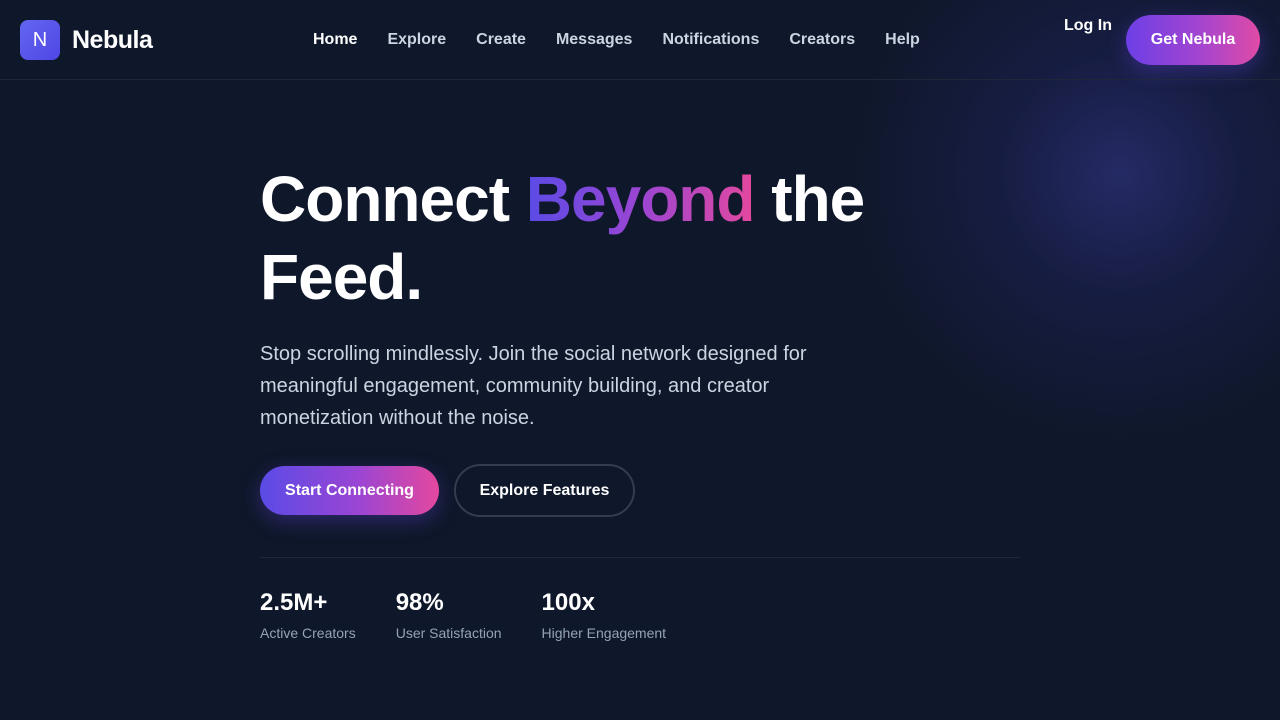  What do you see at coordinates (419, 602) in the screenshot?
I see `stat-value: 98%` at bounding box center [419, 602].